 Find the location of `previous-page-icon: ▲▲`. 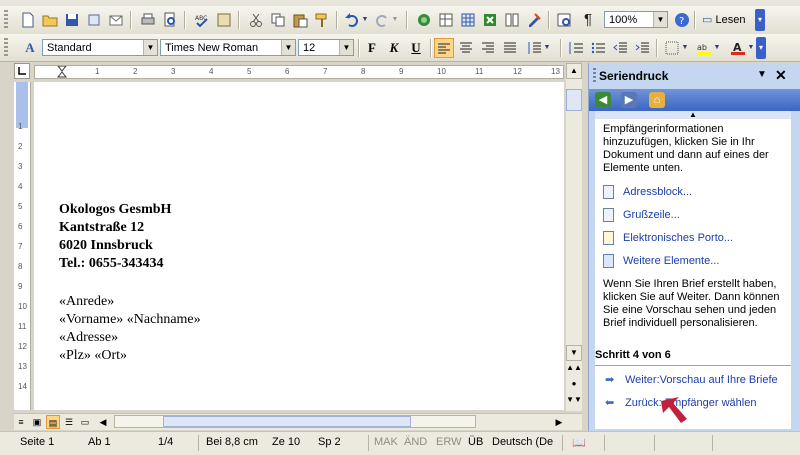

previous-page-icon: ▲▲ is located at coordinates (574, 369).